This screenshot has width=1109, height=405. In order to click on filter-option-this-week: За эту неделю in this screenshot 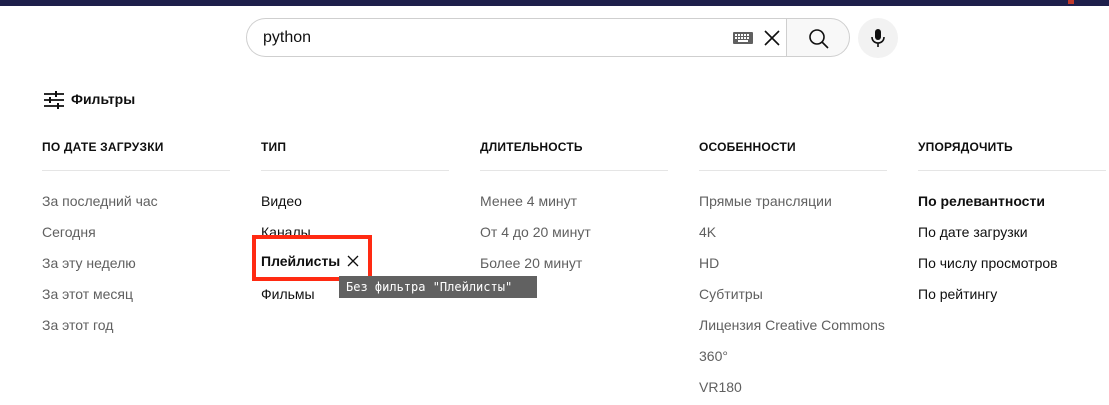, I will do `click(89, 263)`.